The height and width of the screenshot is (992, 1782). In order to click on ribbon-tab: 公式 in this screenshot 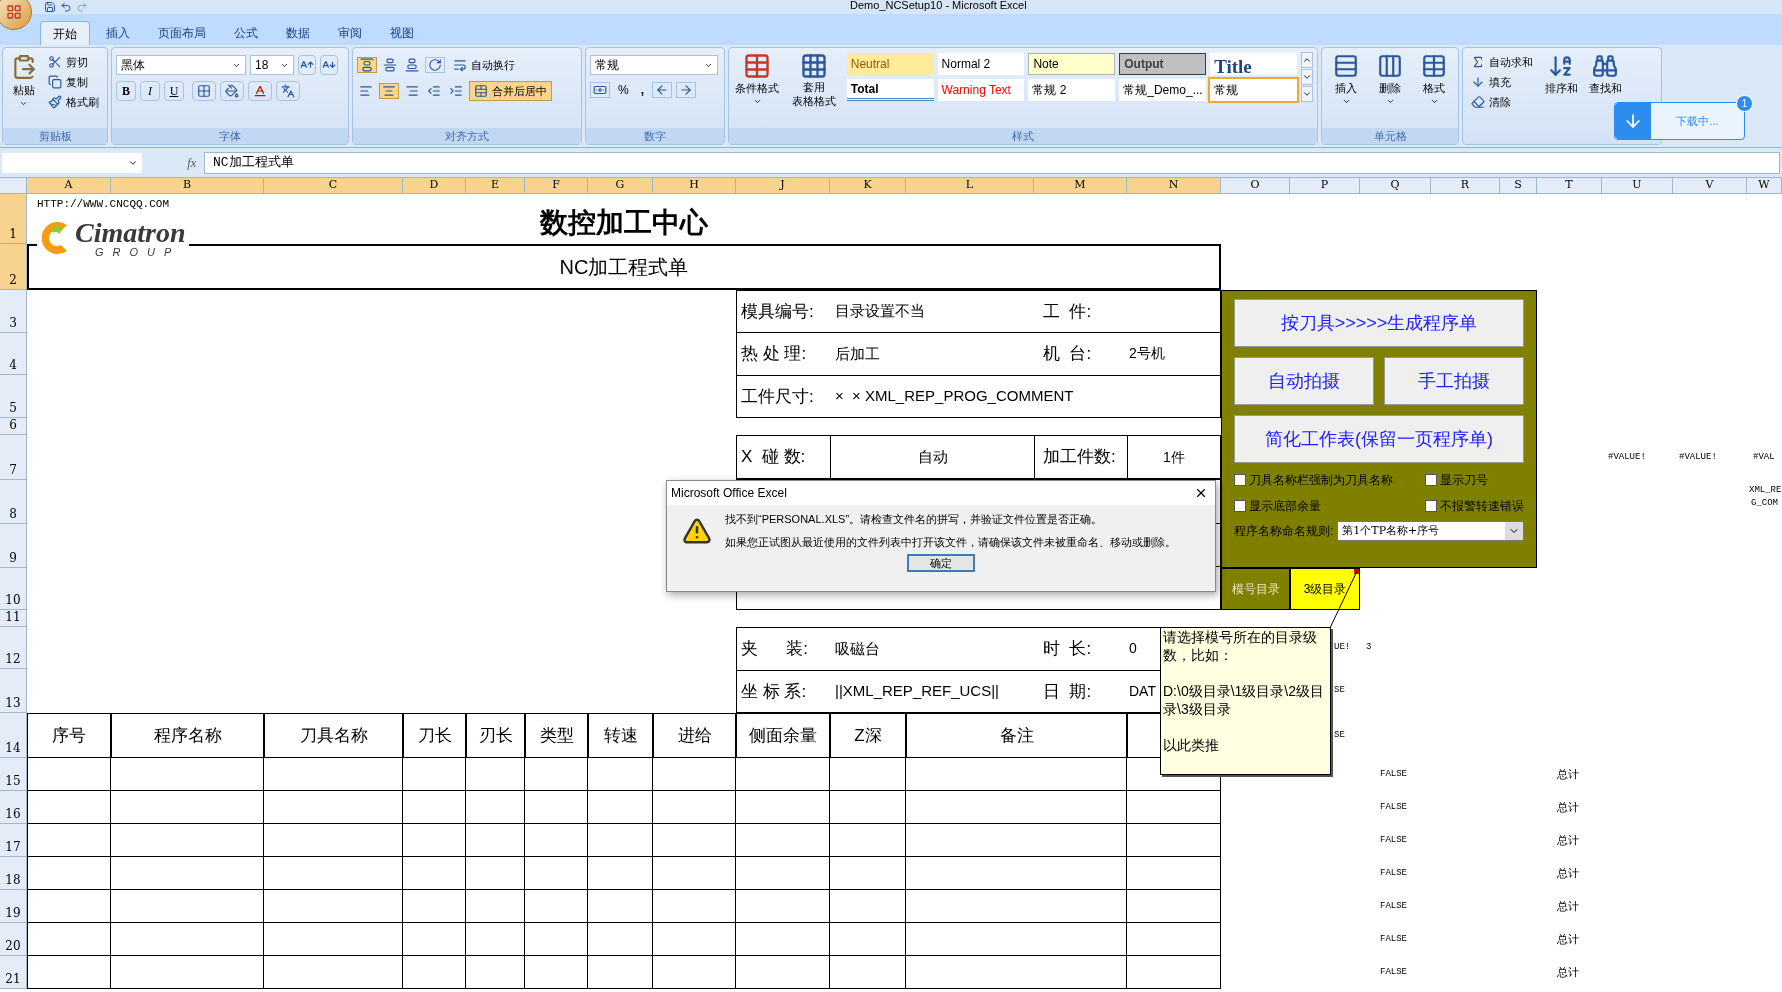, I will do `click(246, 33)`.